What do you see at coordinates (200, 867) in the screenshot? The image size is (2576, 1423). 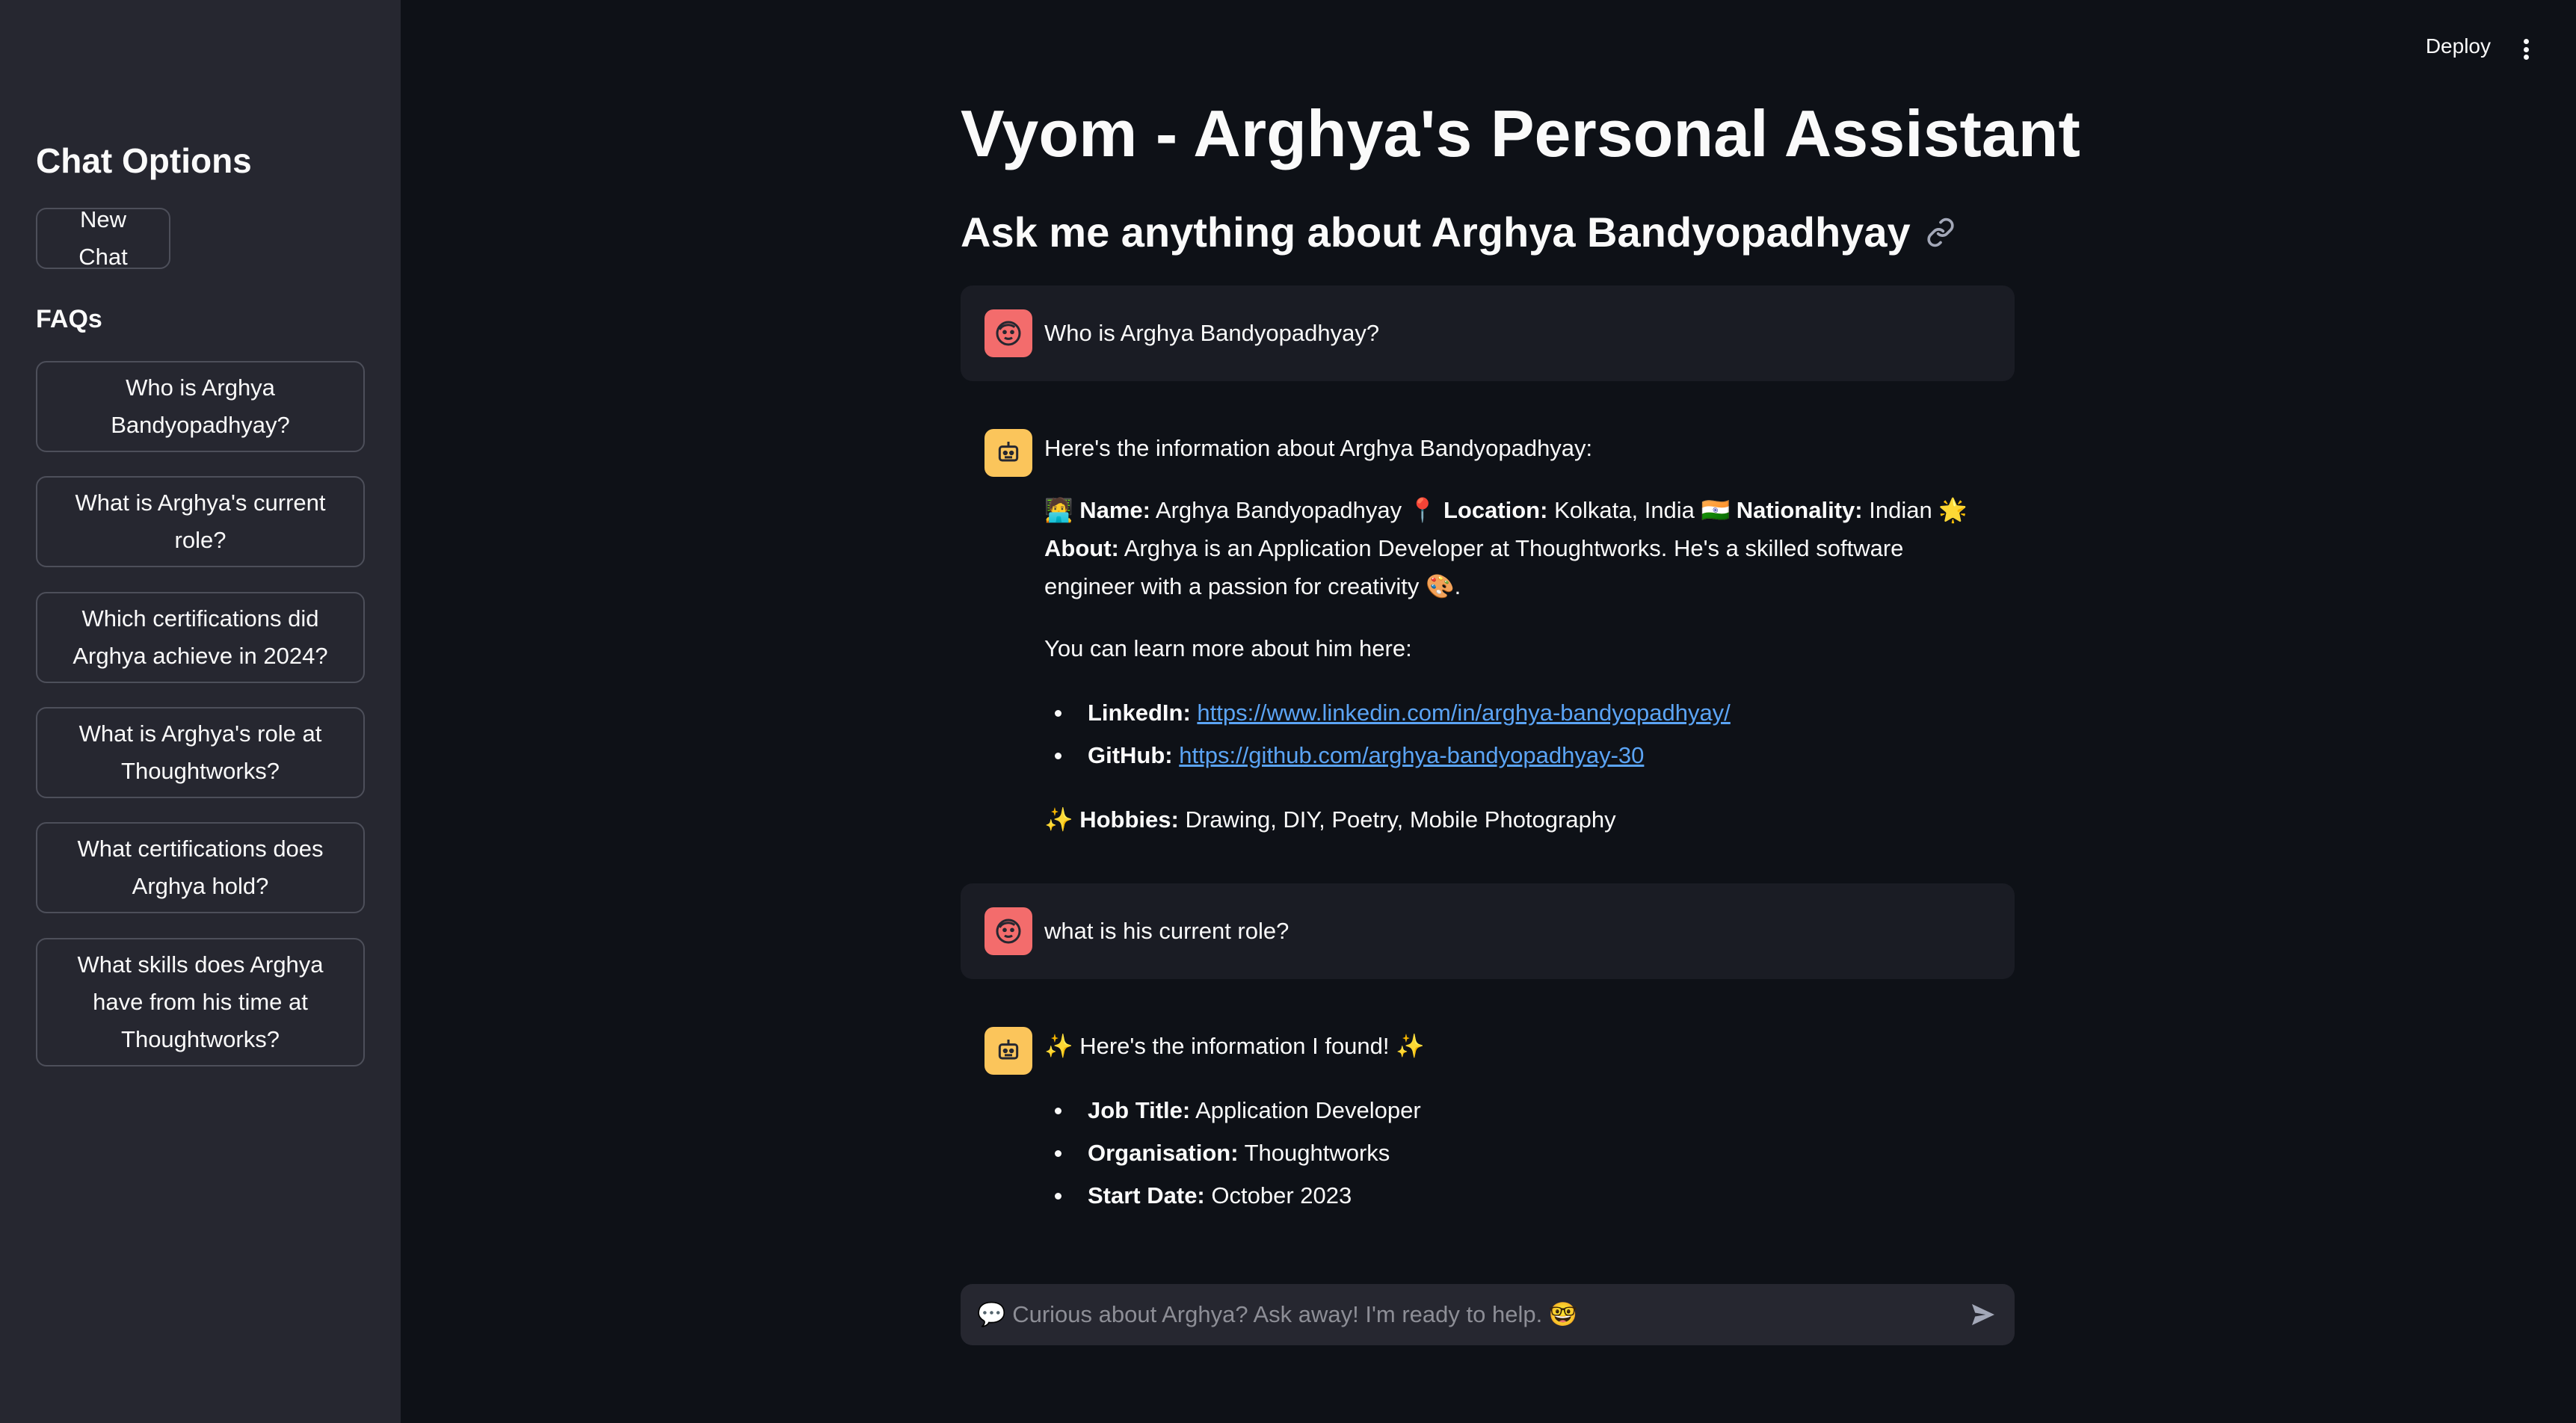 I see `faq-button-5: What certifications does Arghya hold?` at bounding box center [200, 867].